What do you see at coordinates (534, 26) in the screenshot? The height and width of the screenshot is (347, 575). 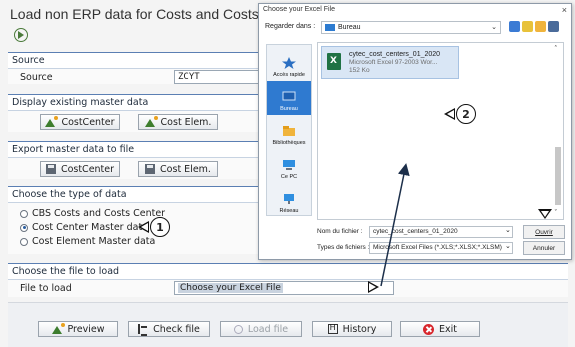 I see `nav-icons` at bounding box center [534, 26].